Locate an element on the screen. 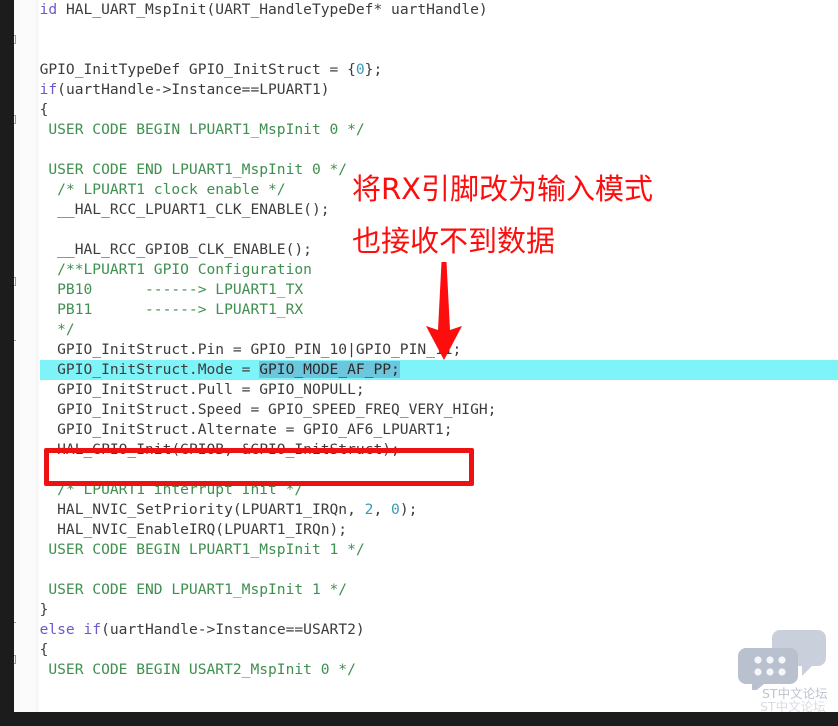  code-line: HAL_NVIC_EnableIRQ(LPUART1_IRQn); is located at coordinates (173, 530).